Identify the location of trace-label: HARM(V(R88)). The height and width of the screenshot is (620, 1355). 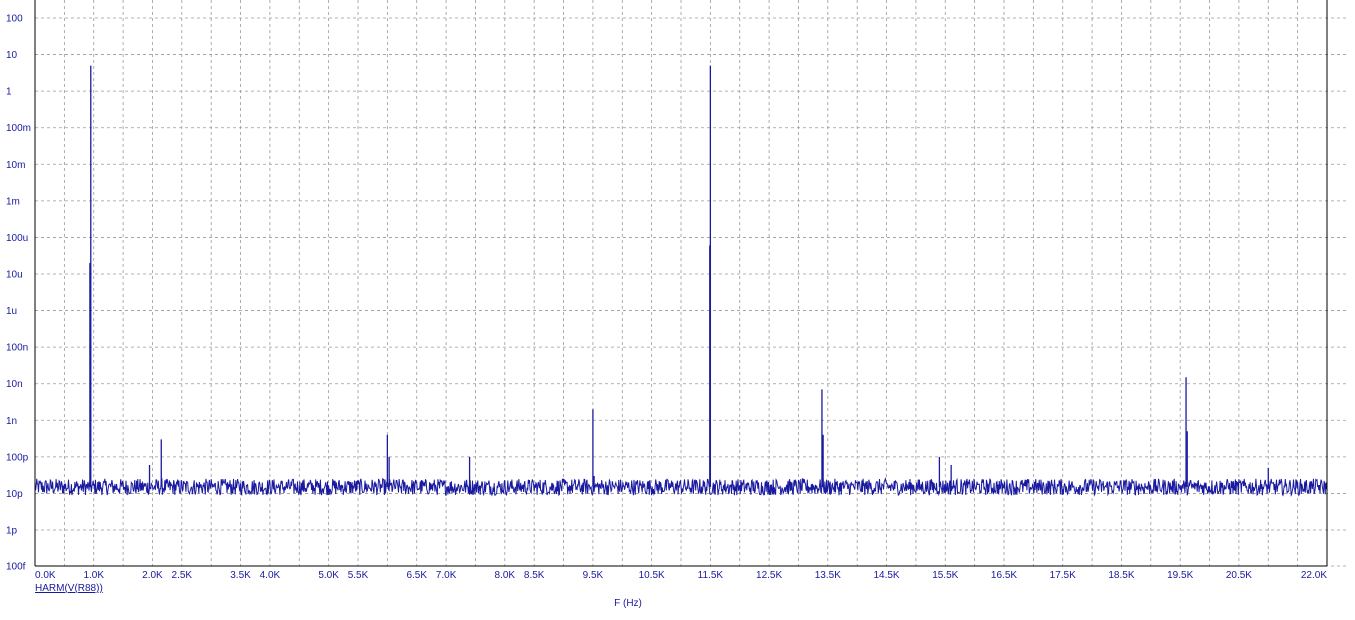
(69, 588).